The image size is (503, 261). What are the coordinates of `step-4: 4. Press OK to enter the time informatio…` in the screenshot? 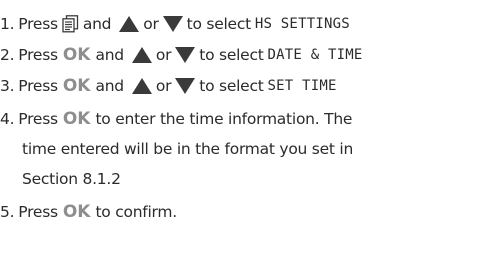 It's located at (176, 119).